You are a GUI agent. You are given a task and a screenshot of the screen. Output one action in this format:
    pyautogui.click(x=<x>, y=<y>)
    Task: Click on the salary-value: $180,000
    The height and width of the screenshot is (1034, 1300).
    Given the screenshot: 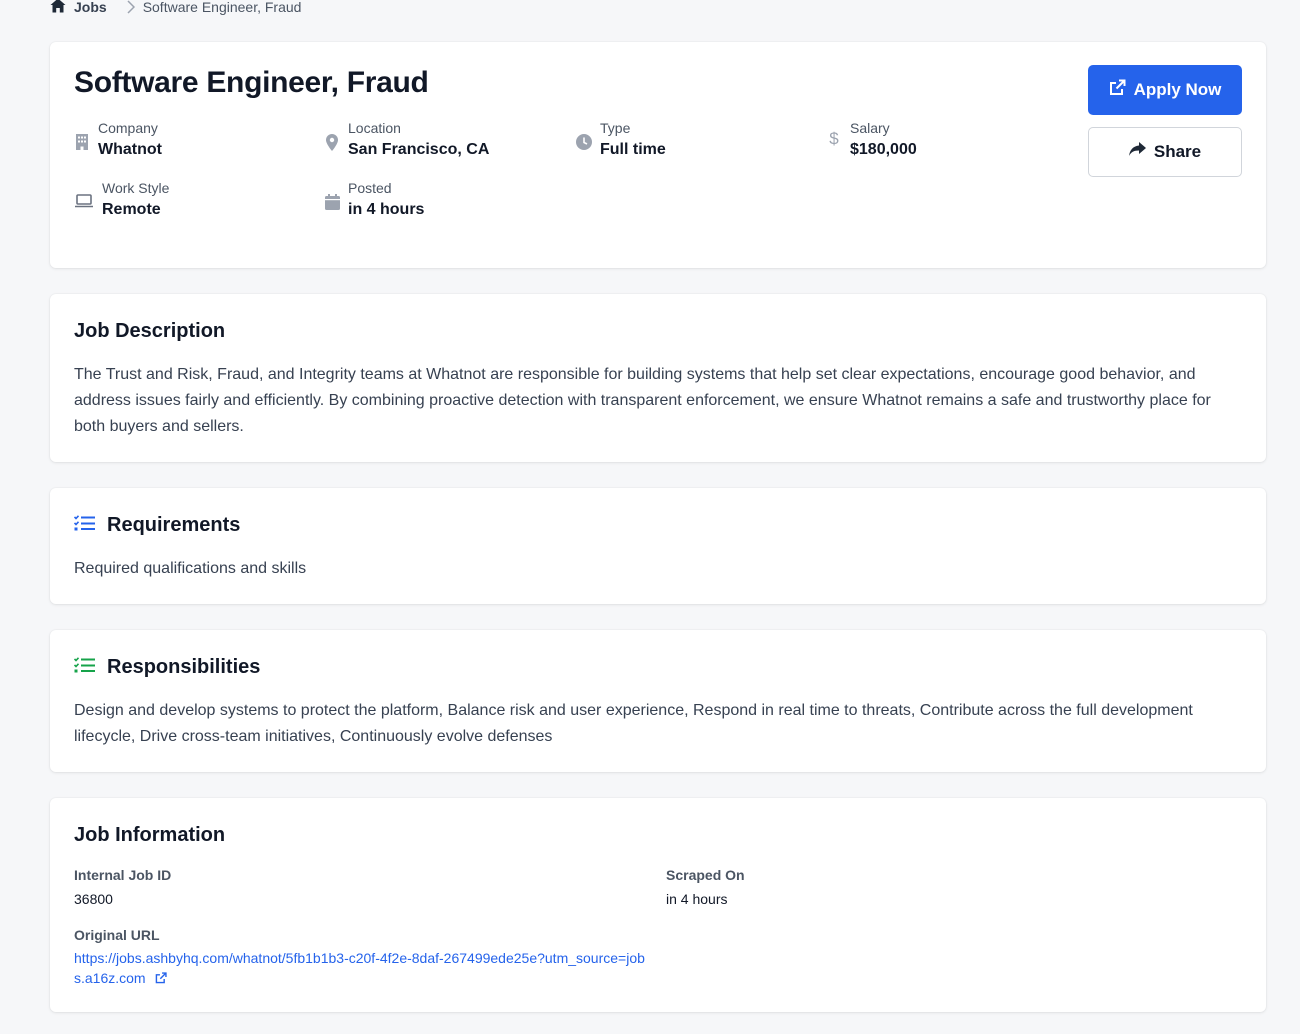 What is the action you would take?
    pyautogui.click(x=883, y=149)
    